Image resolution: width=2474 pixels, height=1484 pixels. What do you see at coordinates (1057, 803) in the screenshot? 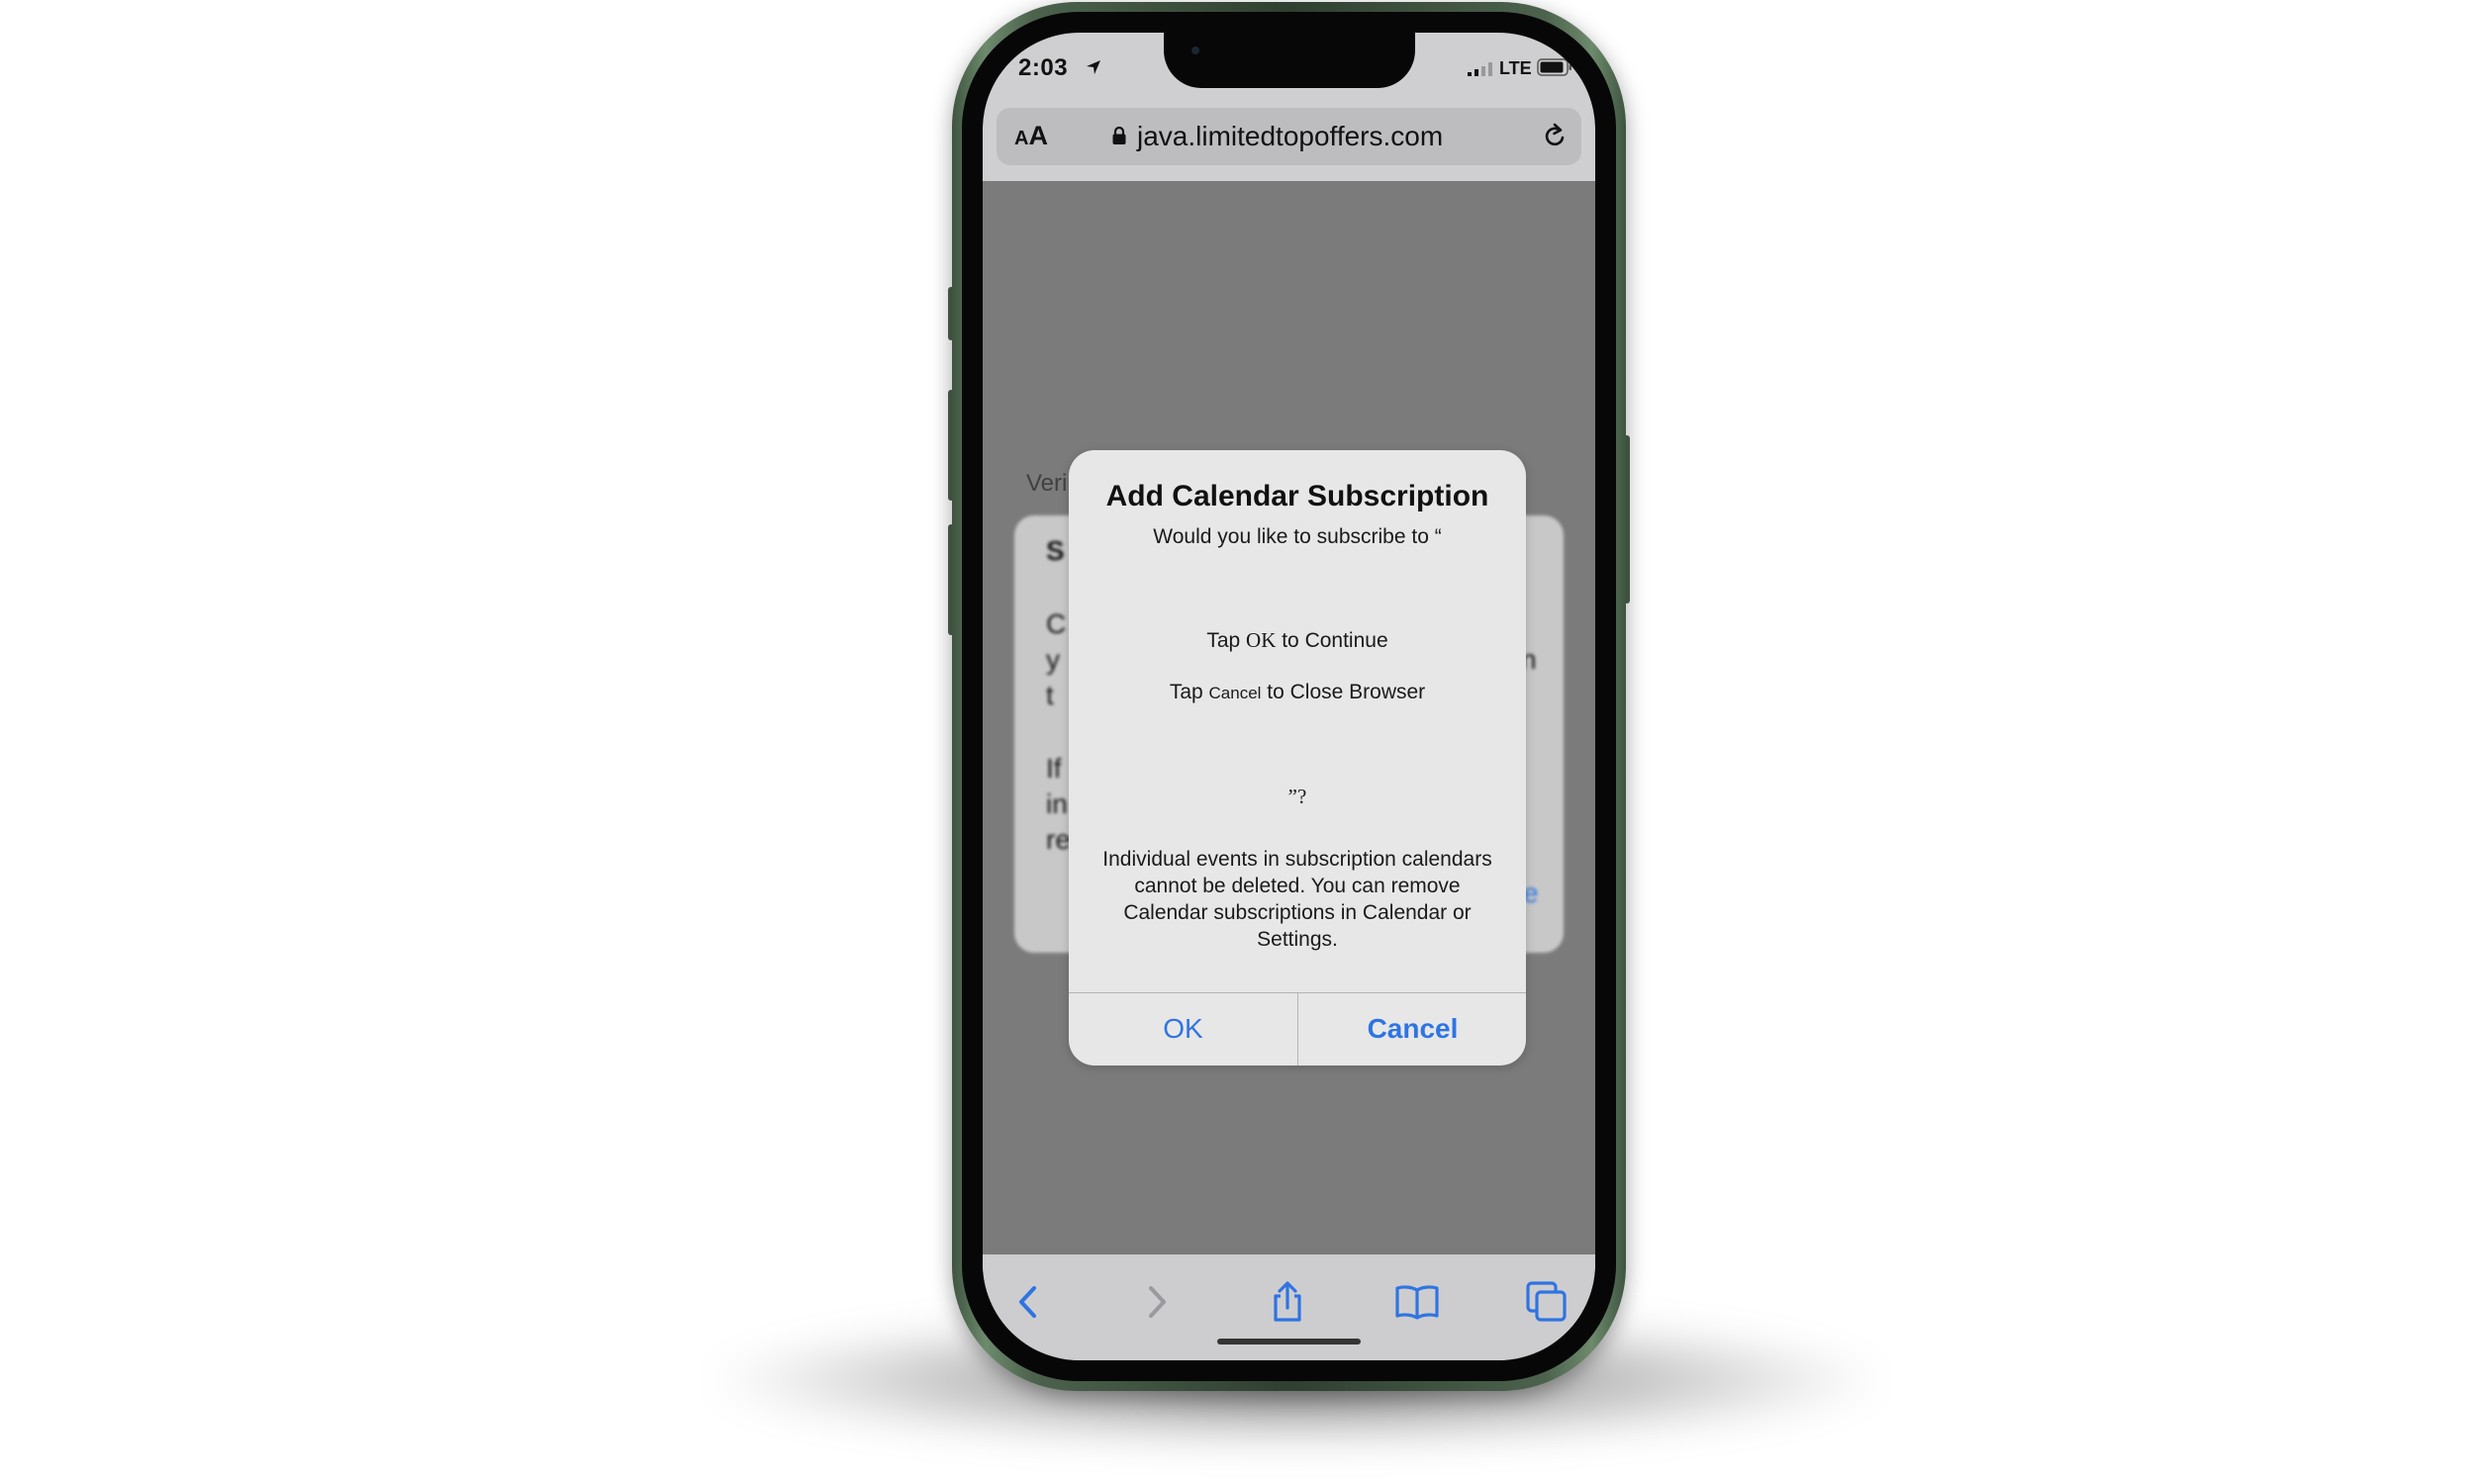
I see `background-text-fragment: in` at bounding box center [1057, 803].